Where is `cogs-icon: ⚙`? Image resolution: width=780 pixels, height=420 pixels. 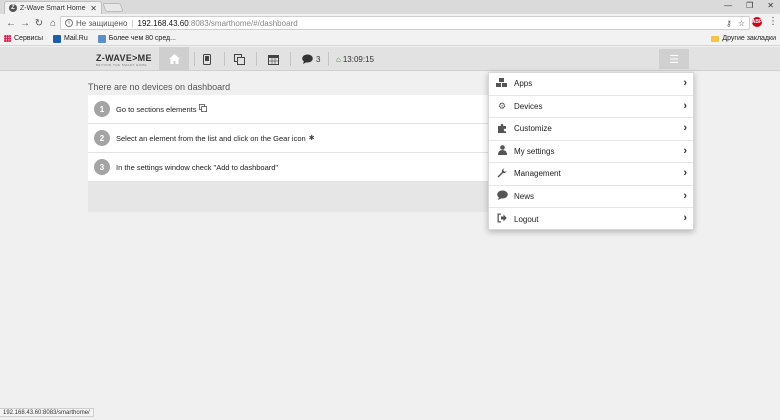
cogs-icon: ⚙ is located at coordinates (502, 105).